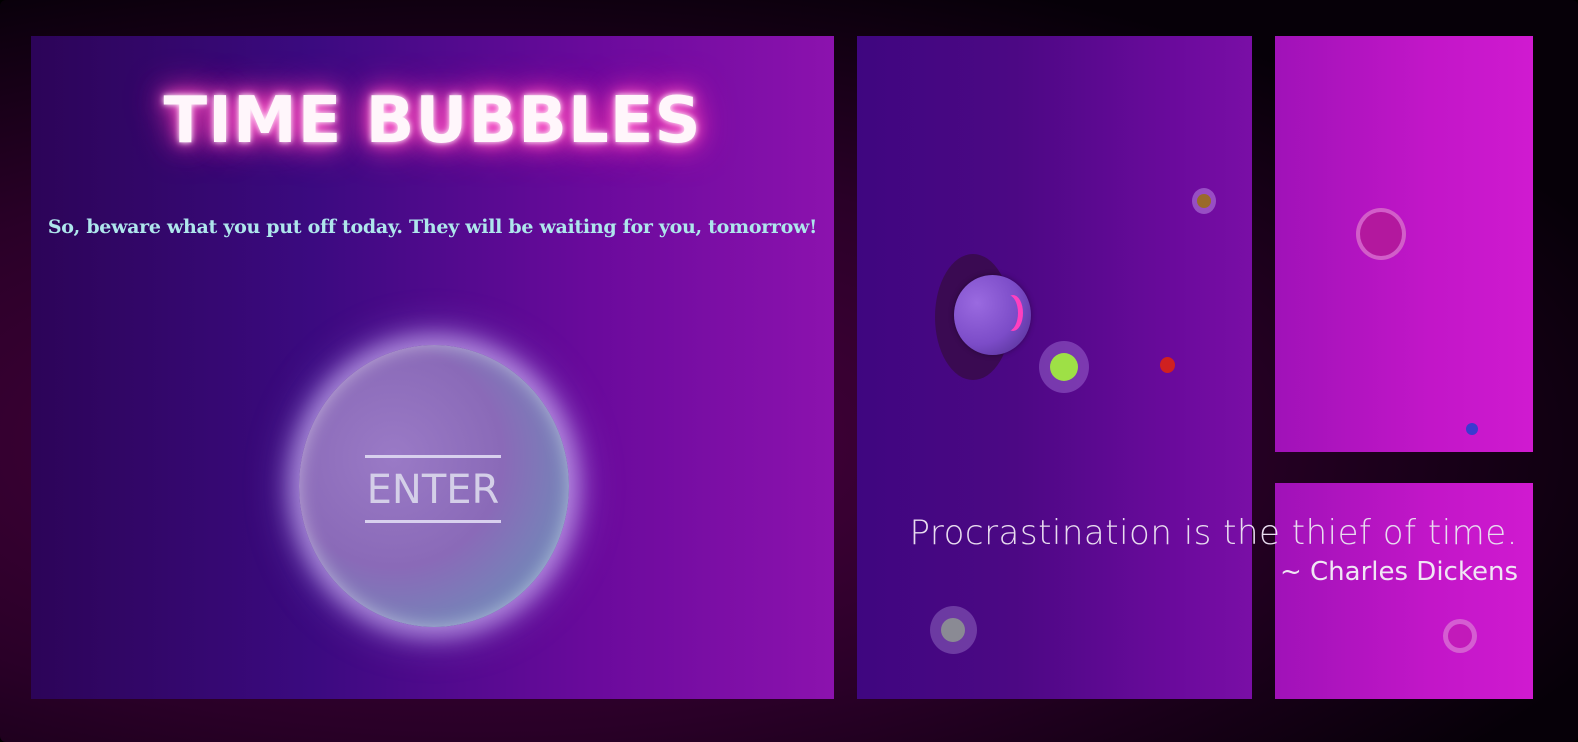  I want to click on enter-button: ENTER, so click(434, 486).